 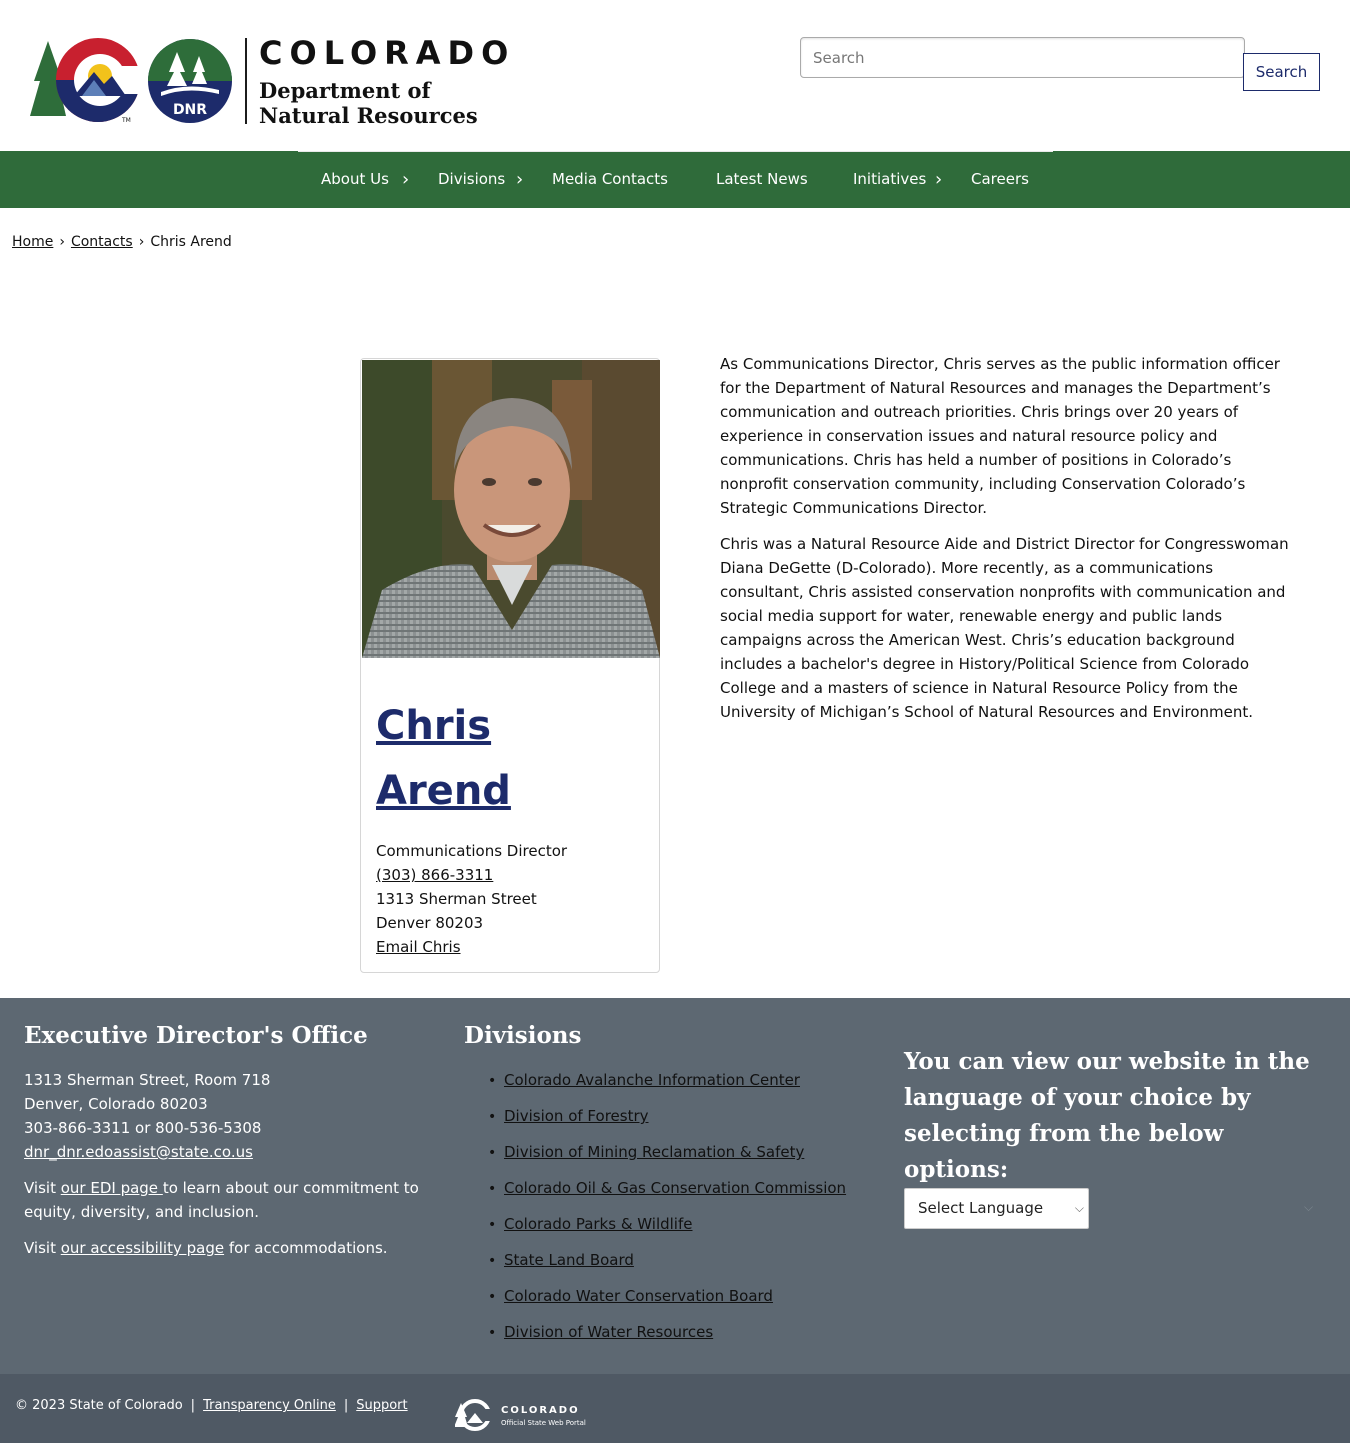 I want to click on colorado-portal-logo: COLORADO Official State Web Portal, so click(x=525, y=1415).